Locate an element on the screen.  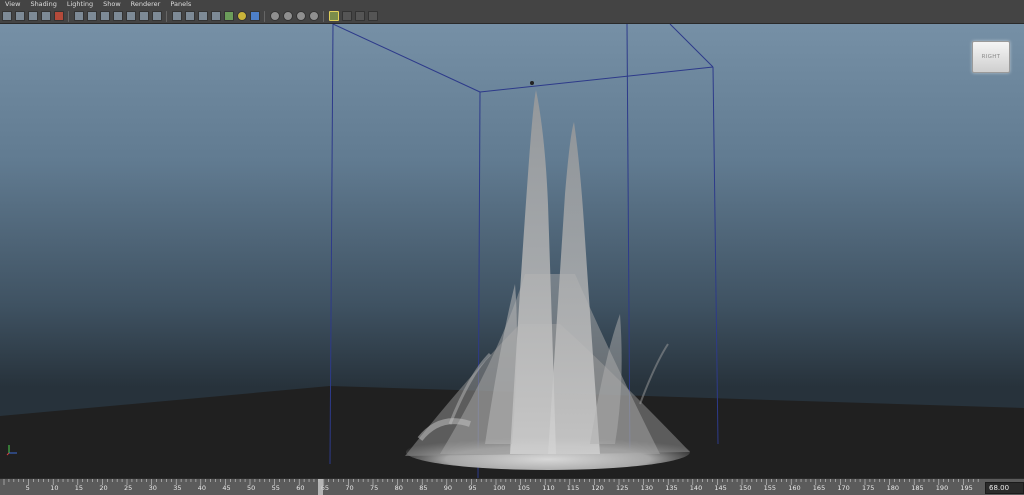
time-tick-label: 25 is located at coordinates (128, 488).